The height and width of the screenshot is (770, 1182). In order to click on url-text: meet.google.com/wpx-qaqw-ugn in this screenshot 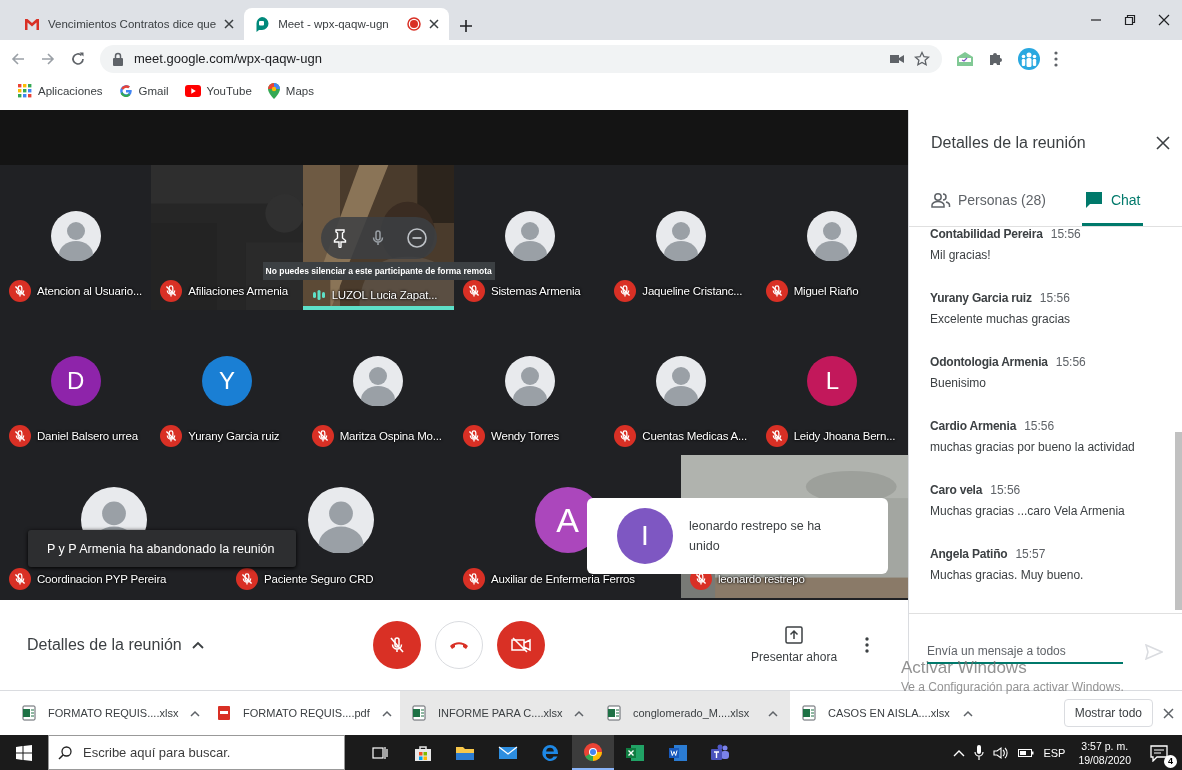, I will do `click(228, 58)`.